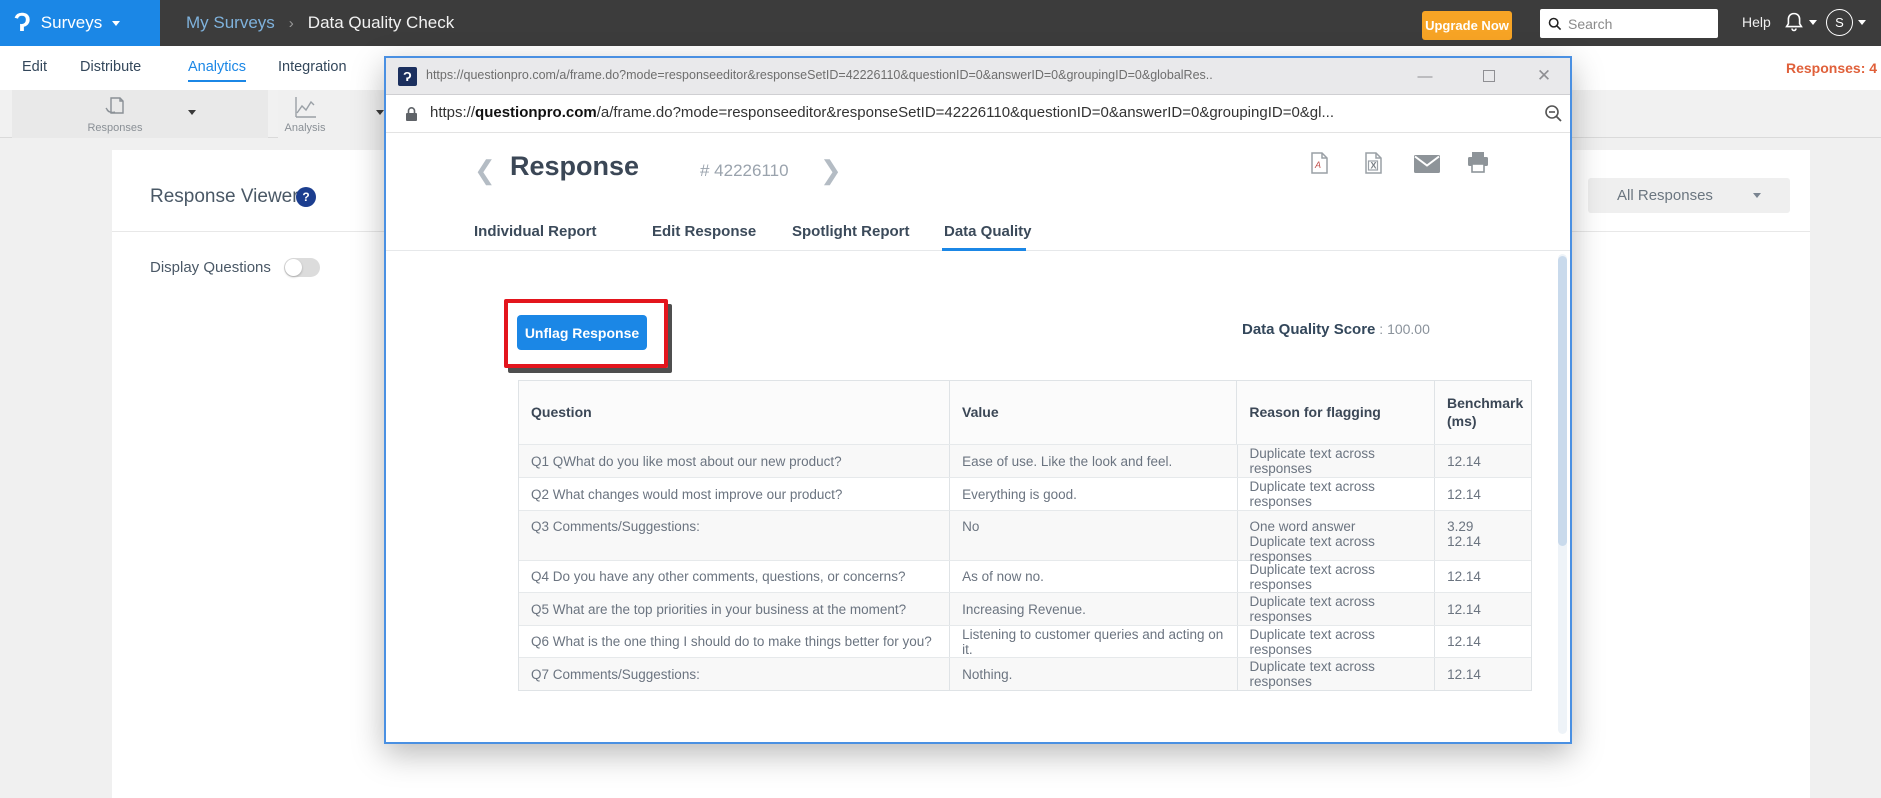  I want to click on url-domain: questionpro.com, so click(536, 112).